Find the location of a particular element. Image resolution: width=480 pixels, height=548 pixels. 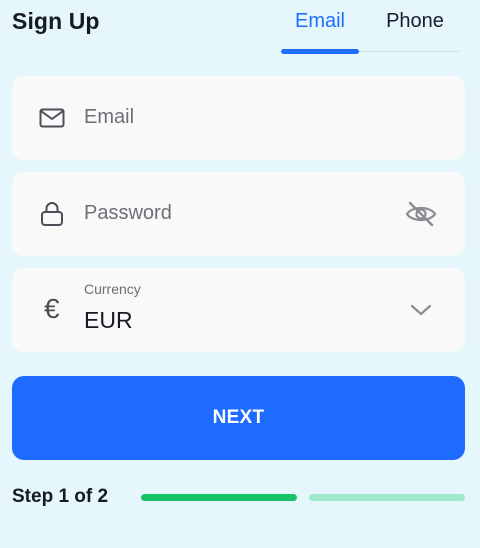

active-tab-indicator is located at coordinates (320, 51).